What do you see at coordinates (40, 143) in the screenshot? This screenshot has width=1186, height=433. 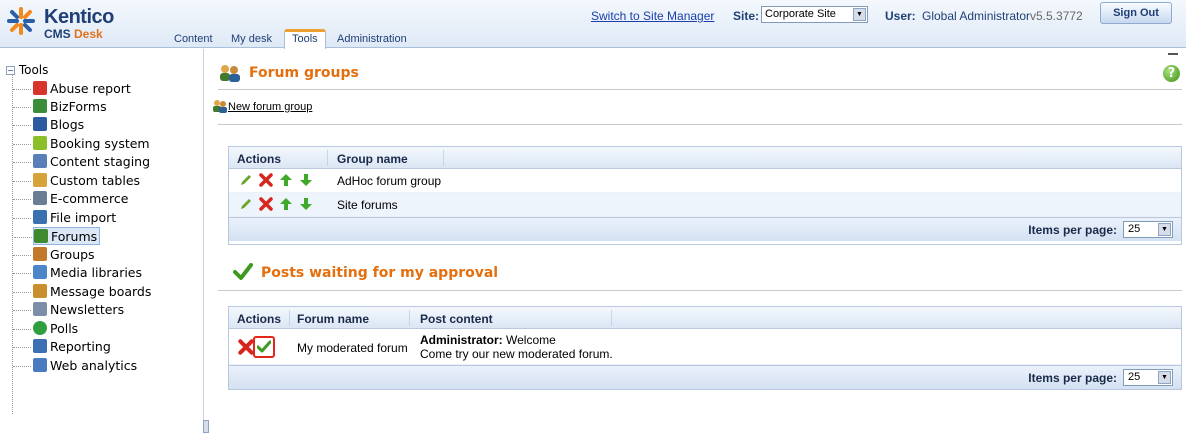 I see `booking-system-icon` at bounding box center [40, 143].